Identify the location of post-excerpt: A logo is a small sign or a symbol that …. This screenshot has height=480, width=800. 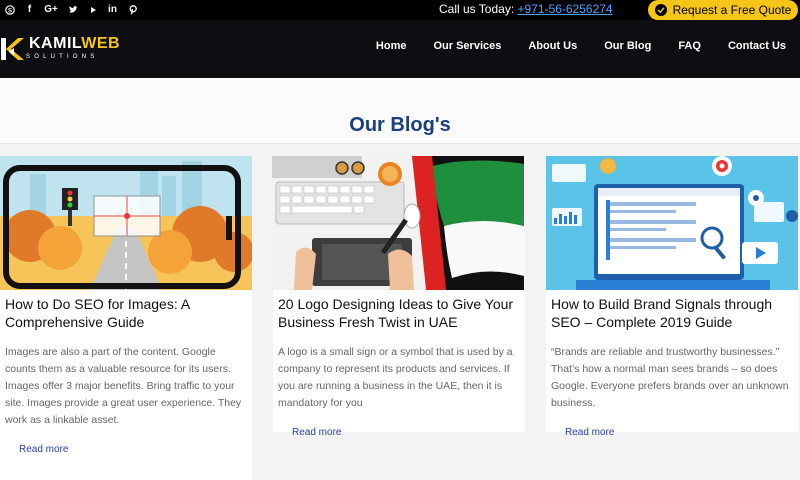
(395, 377).